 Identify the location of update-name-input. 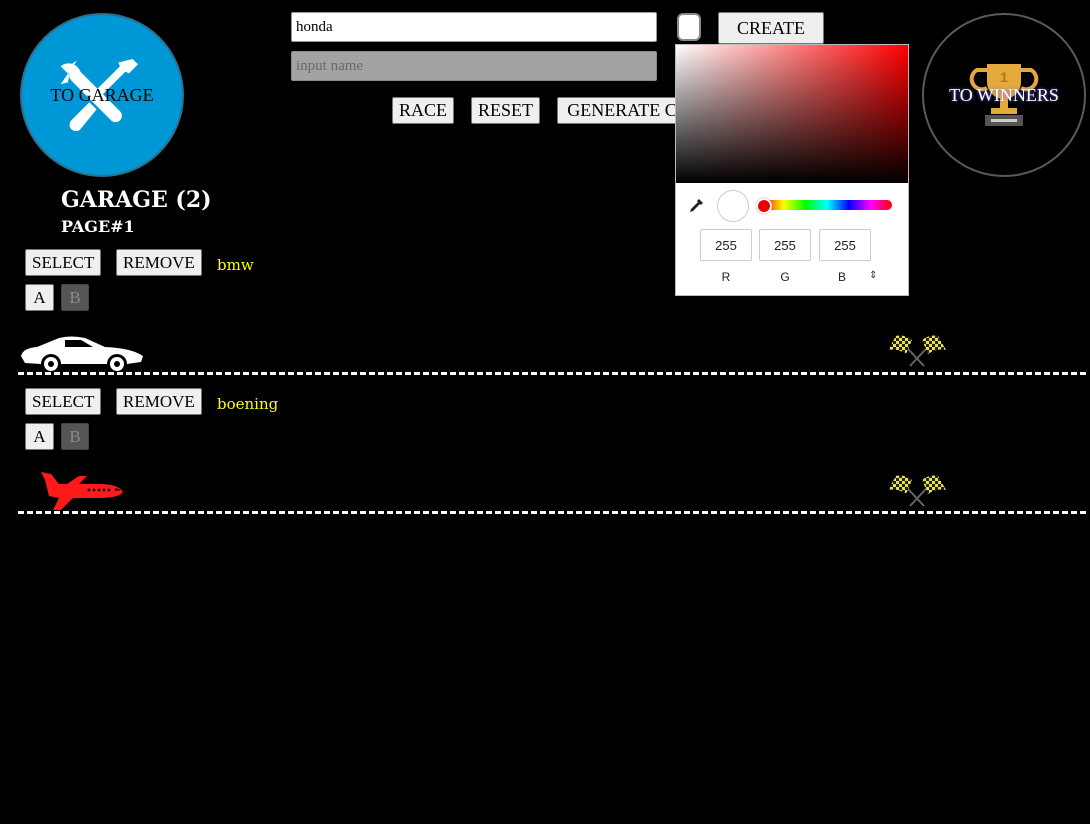
(474, 66).